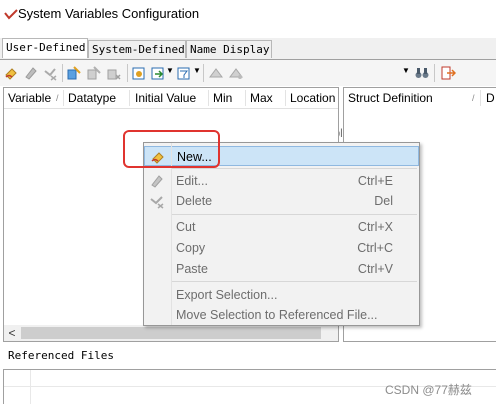 The width and height of the screenshot is (496, 404). I want to click on column-max: Max, so click(261, 98).